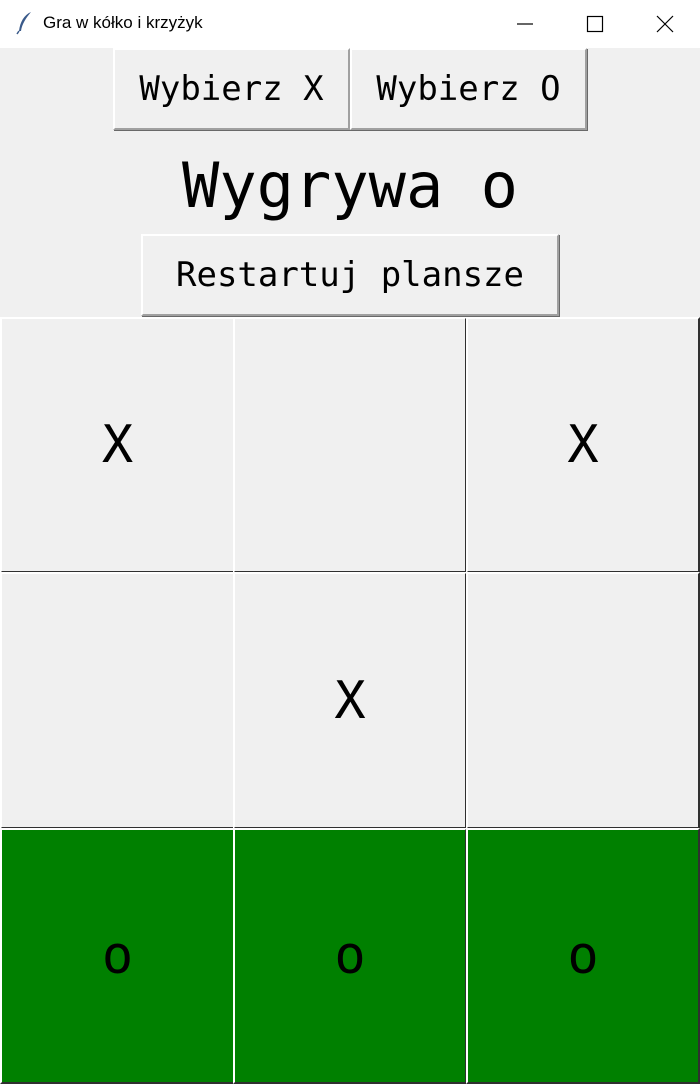 Image resolution: width=700 pixels, height=1084 pixels. I want to click on close-icon, so click(665, 24).